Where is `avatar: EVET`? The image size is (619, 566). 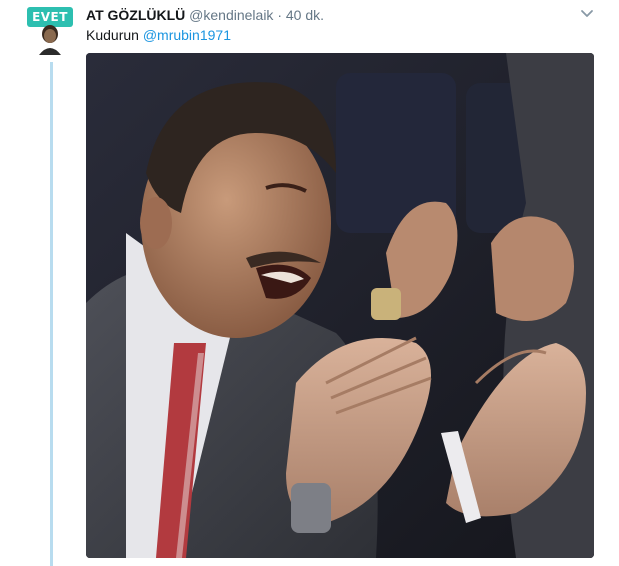 avatar: EVET is located at coordinates (51, 31).